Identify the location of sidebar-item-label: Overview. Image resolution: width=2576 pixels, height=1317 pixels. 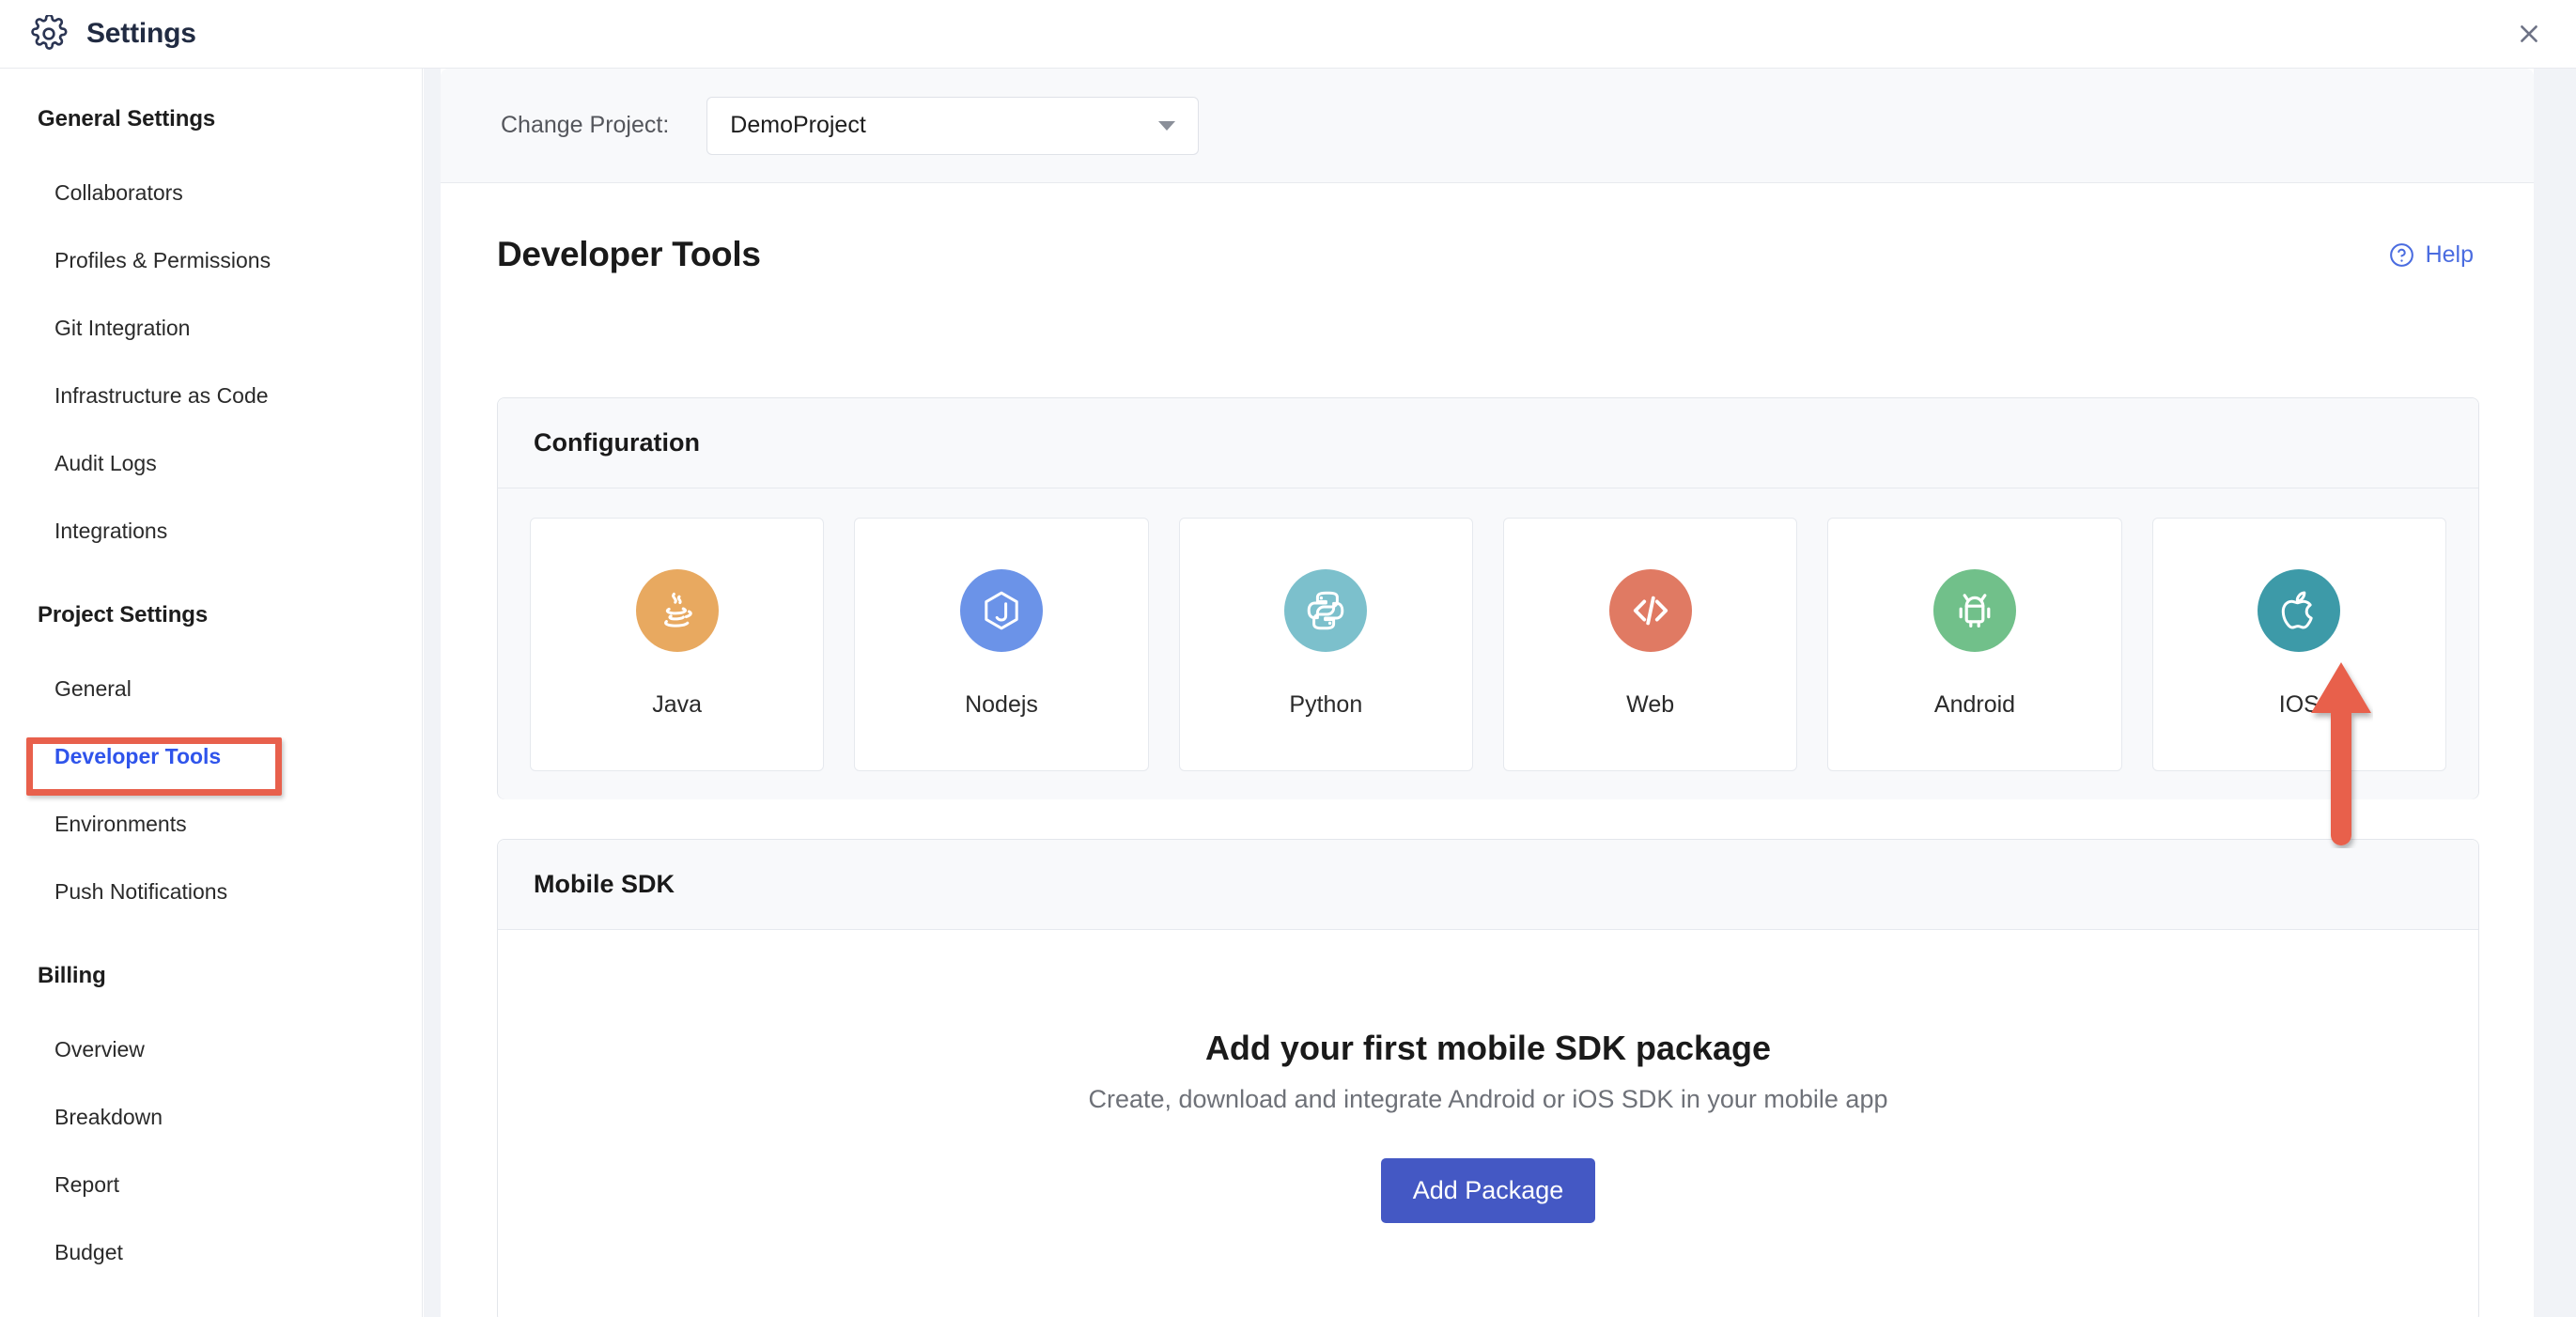
(100, 1048).